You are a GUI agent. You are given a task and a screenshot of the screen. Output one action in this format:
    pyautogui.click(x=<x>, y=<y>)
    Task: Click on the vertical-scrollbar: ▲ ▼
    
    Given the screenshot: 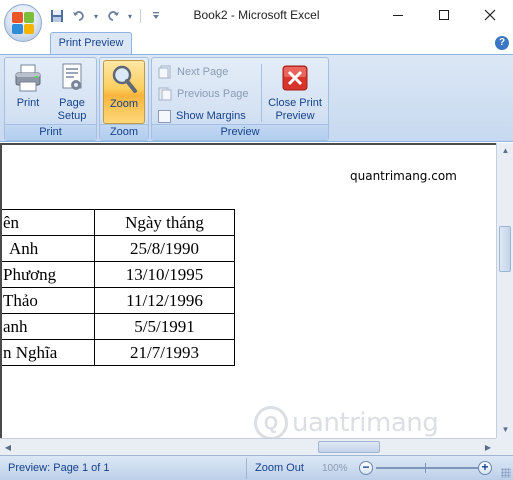 What is the action you would take?
    pyautogui.click(x=504, y=290)
    